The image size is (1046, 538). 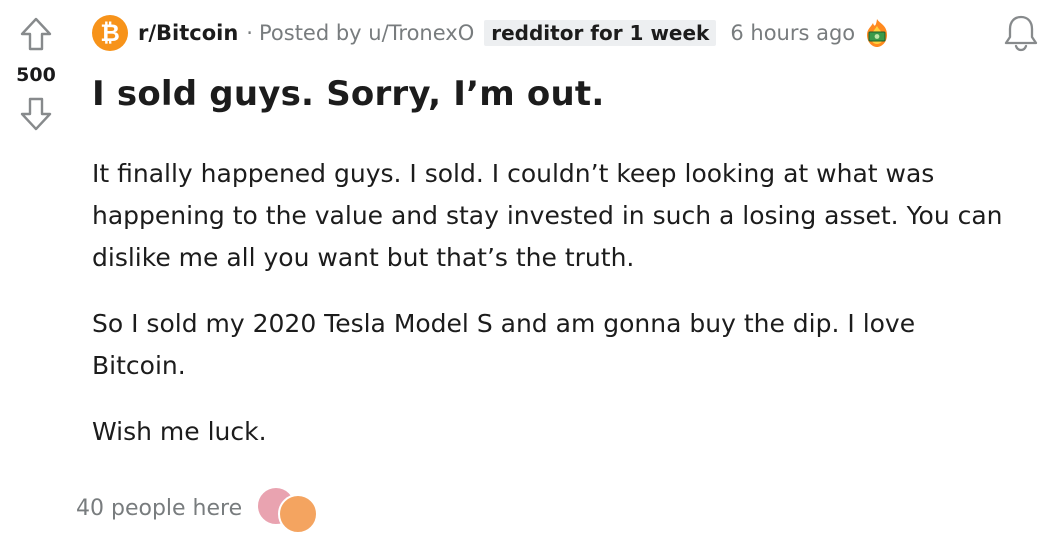 I want to click on bitcoin-icon: ₿, so click(x=110, y=33).